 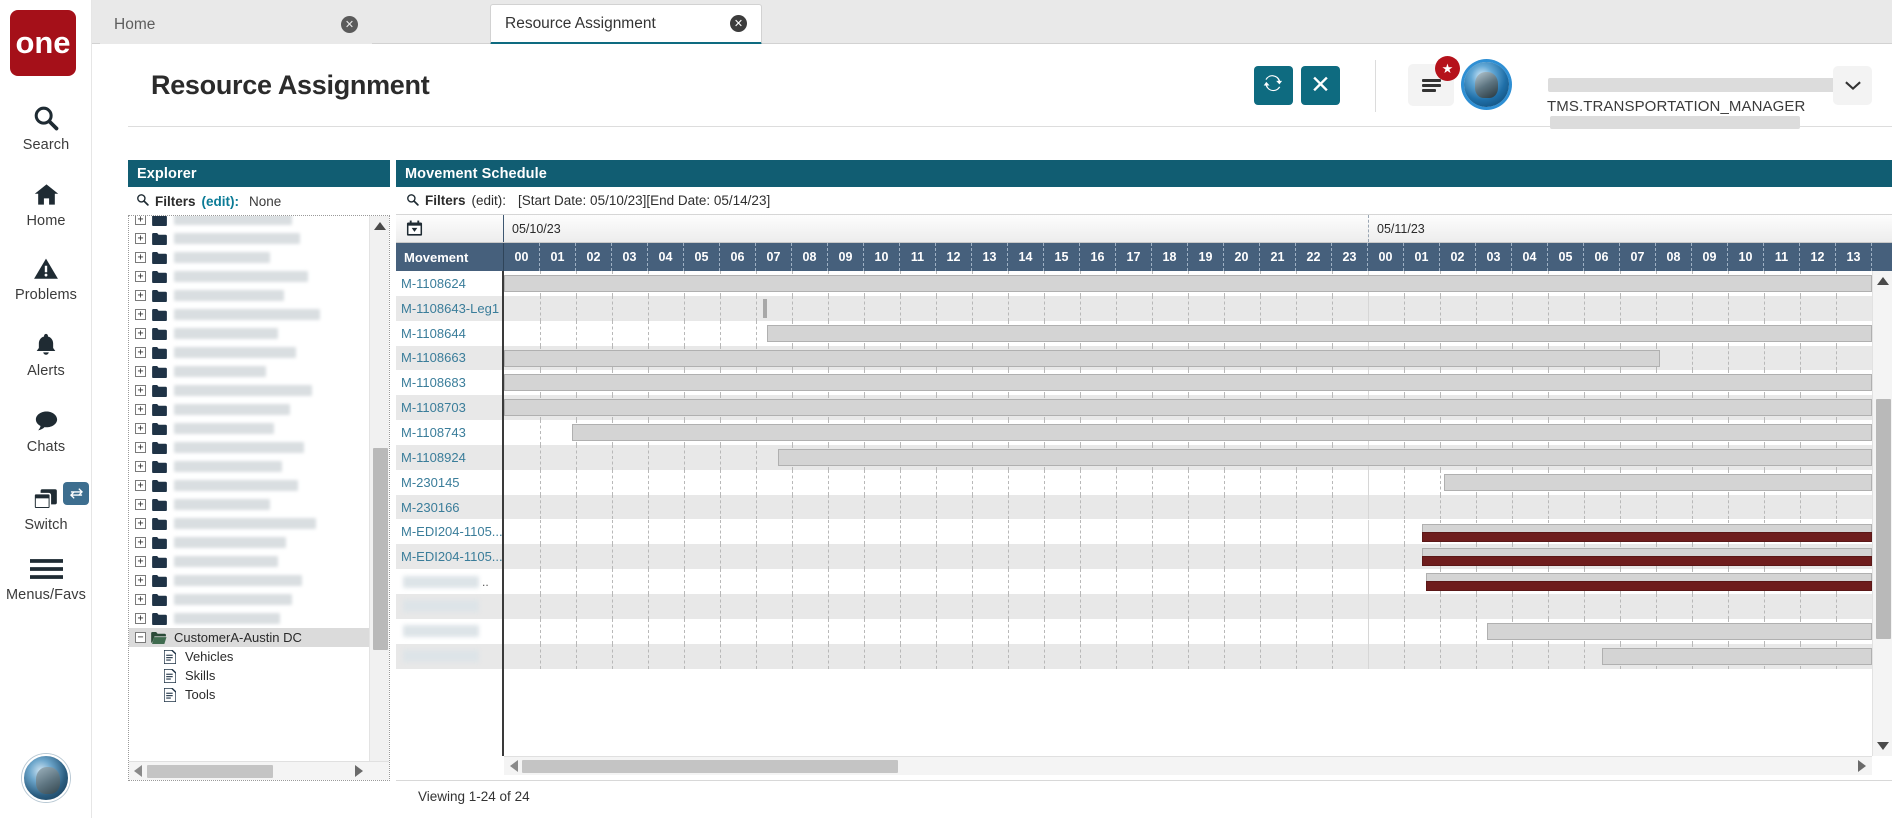 What do you see at coordinates (249, 694) in the screenshot?
I see `tree-leaf-tools: Tools` at bounding box center [249, 694].